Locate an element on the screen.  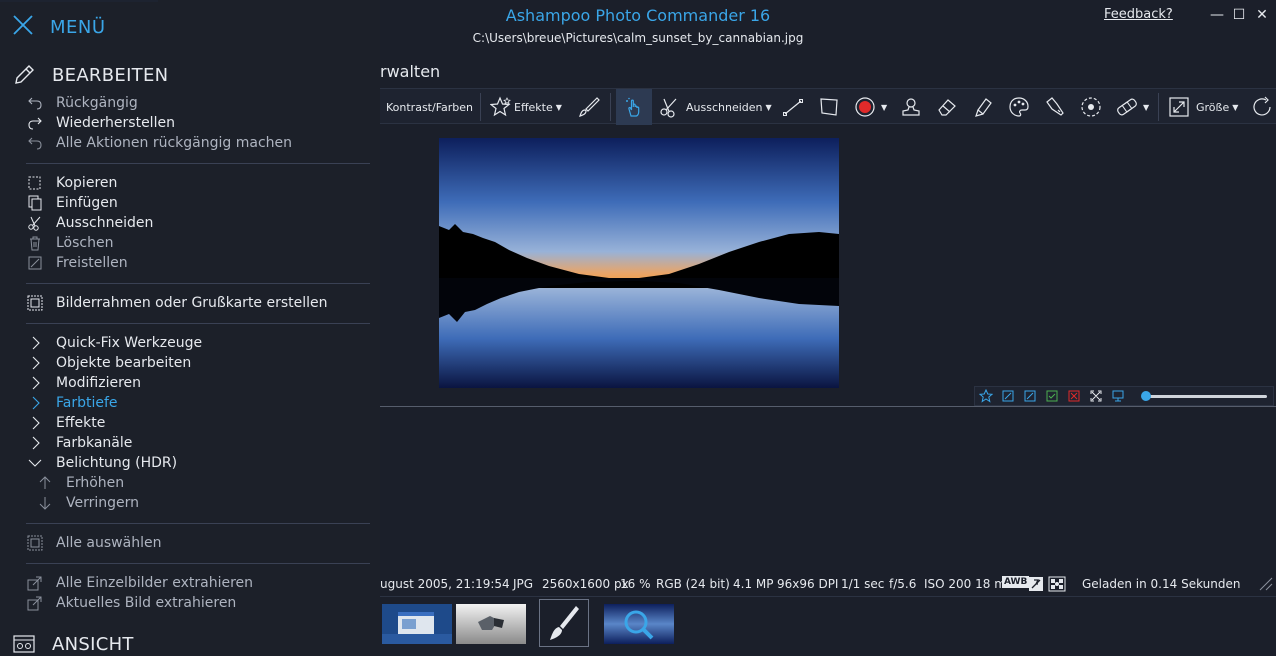
view-mini-toolbar is located at coordinates (1124, 396).